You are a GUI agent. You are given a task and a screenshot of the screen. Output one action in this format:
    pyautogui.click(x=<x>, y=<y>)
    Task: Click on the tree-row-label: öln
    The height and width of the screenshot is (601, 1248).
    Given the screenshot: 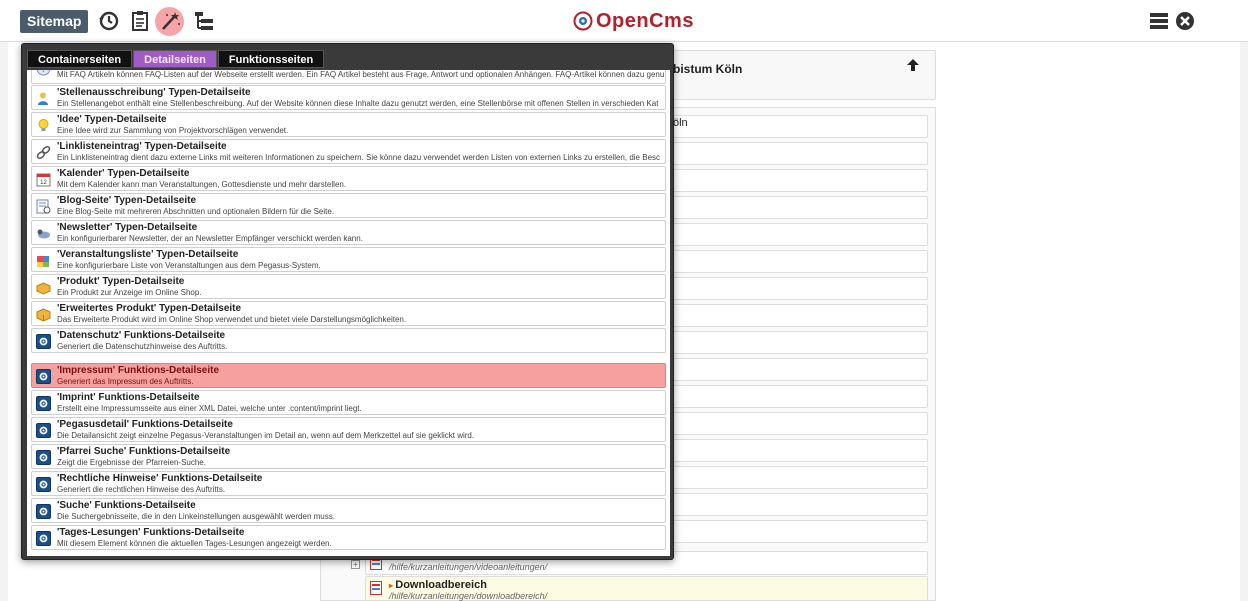 What is the action you would take?
    pyautogui.click(x=680, y=123)
    